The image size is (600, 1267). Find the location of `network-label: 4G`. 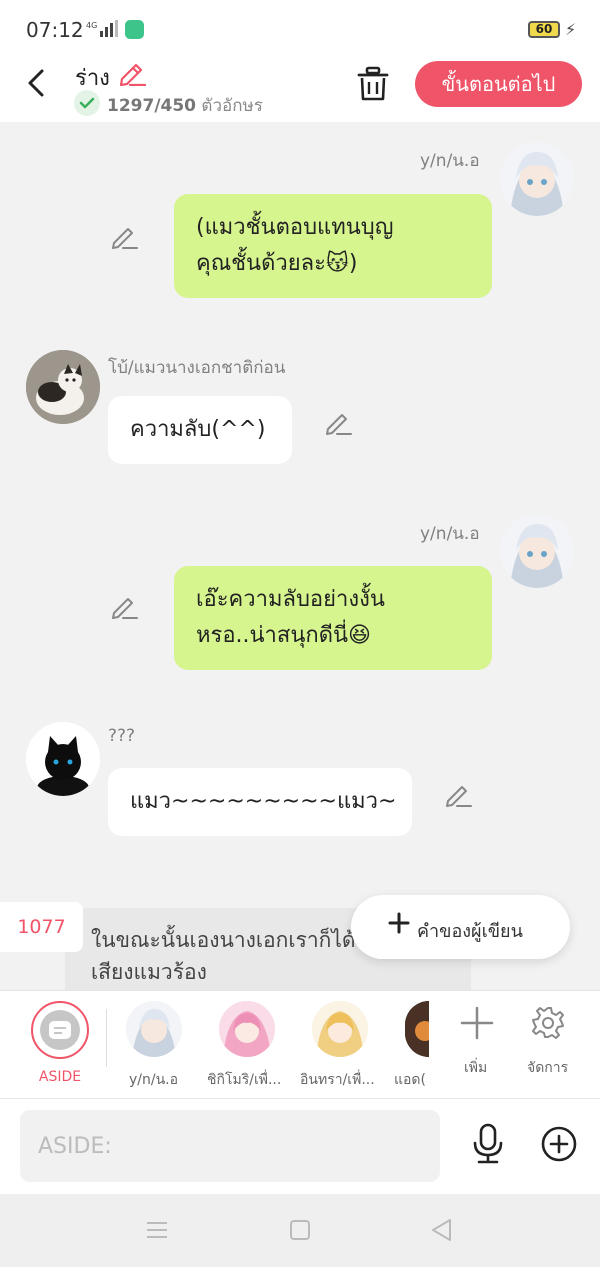

network-label: 4G is located at coordinates (91, 25).